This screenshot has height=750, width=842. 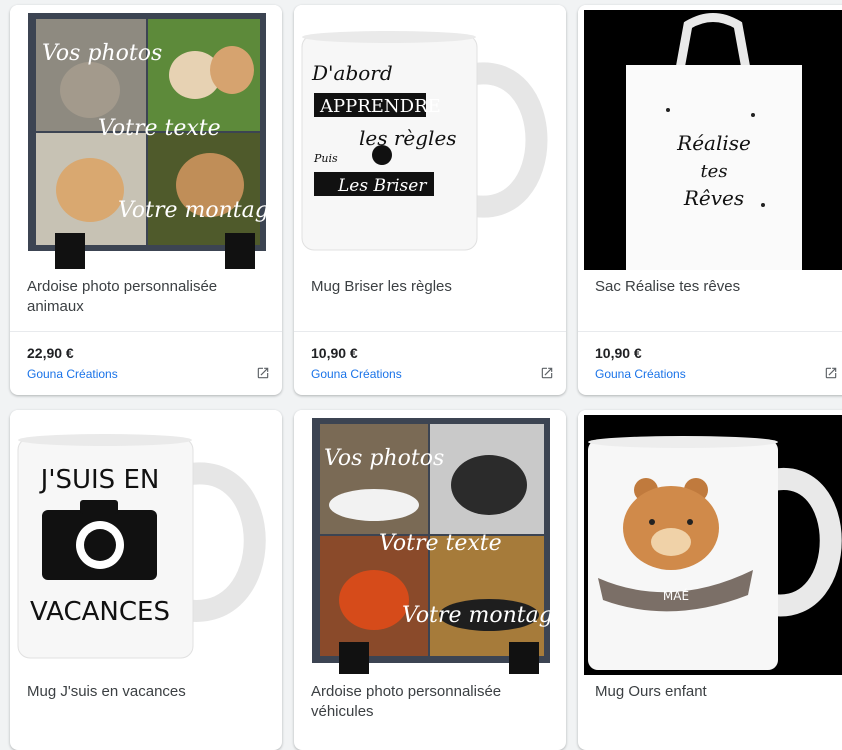 I want to click on product-title: Ardoise photo personnalisée animaux, so click(x=147, y=297).